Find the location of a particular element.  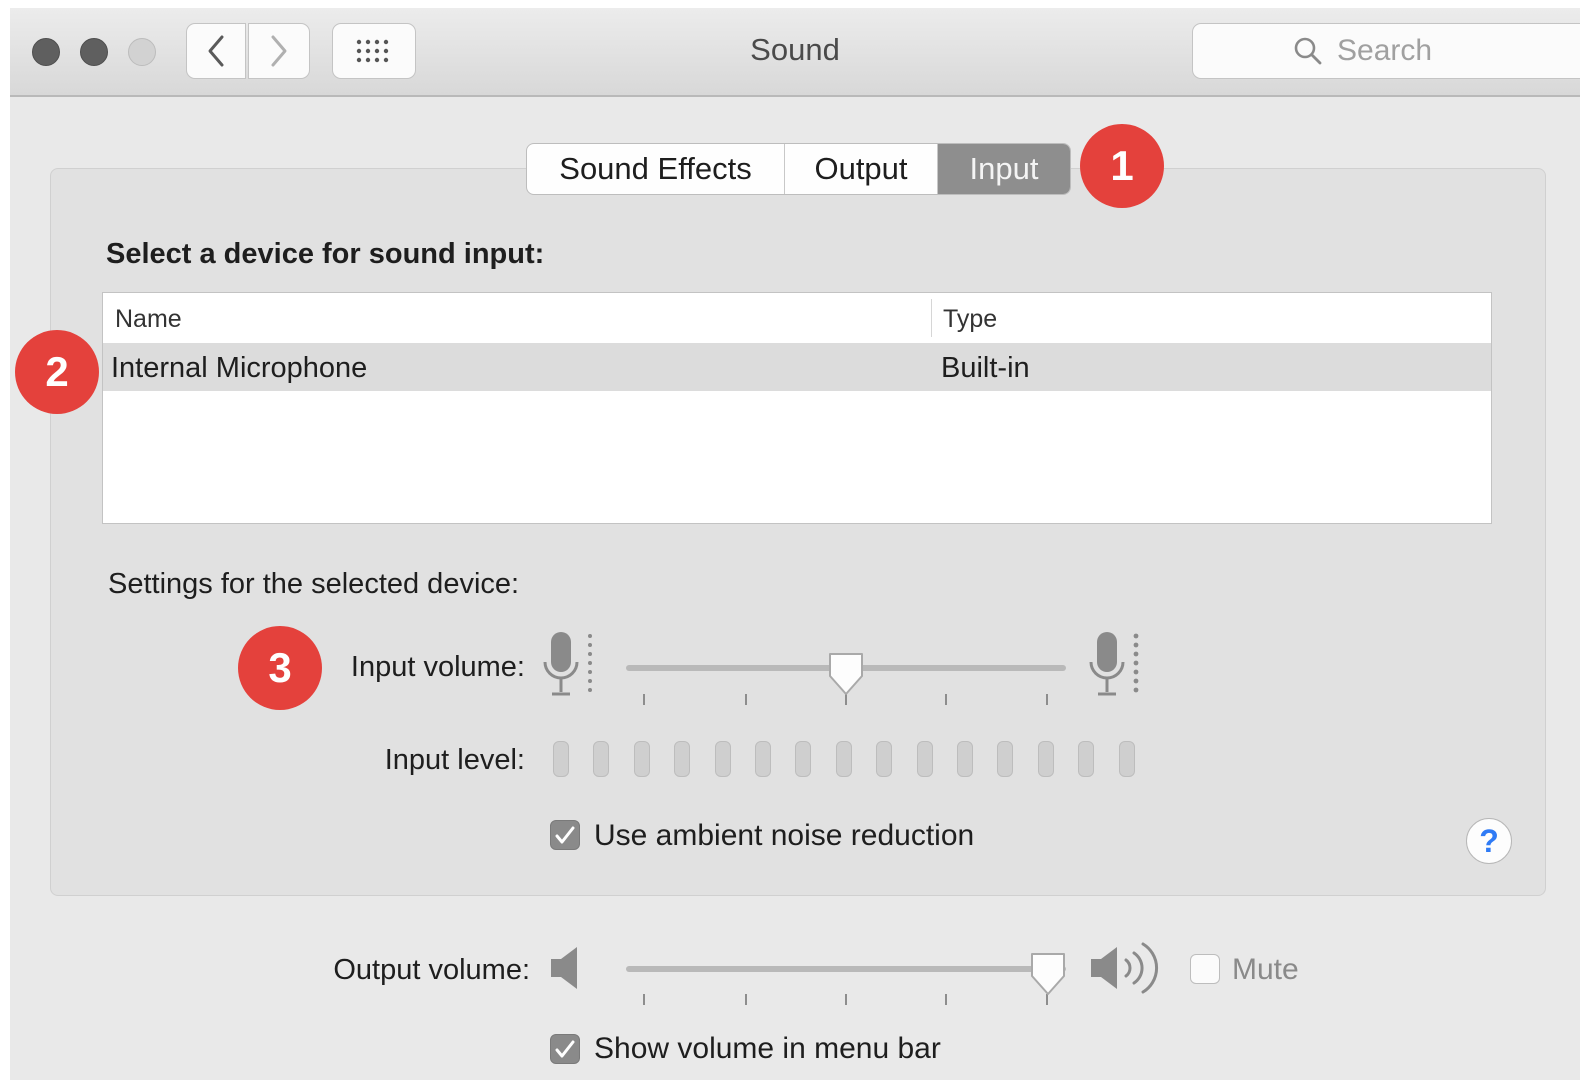

column-header-type: Type is located at coordinates (970, 319).